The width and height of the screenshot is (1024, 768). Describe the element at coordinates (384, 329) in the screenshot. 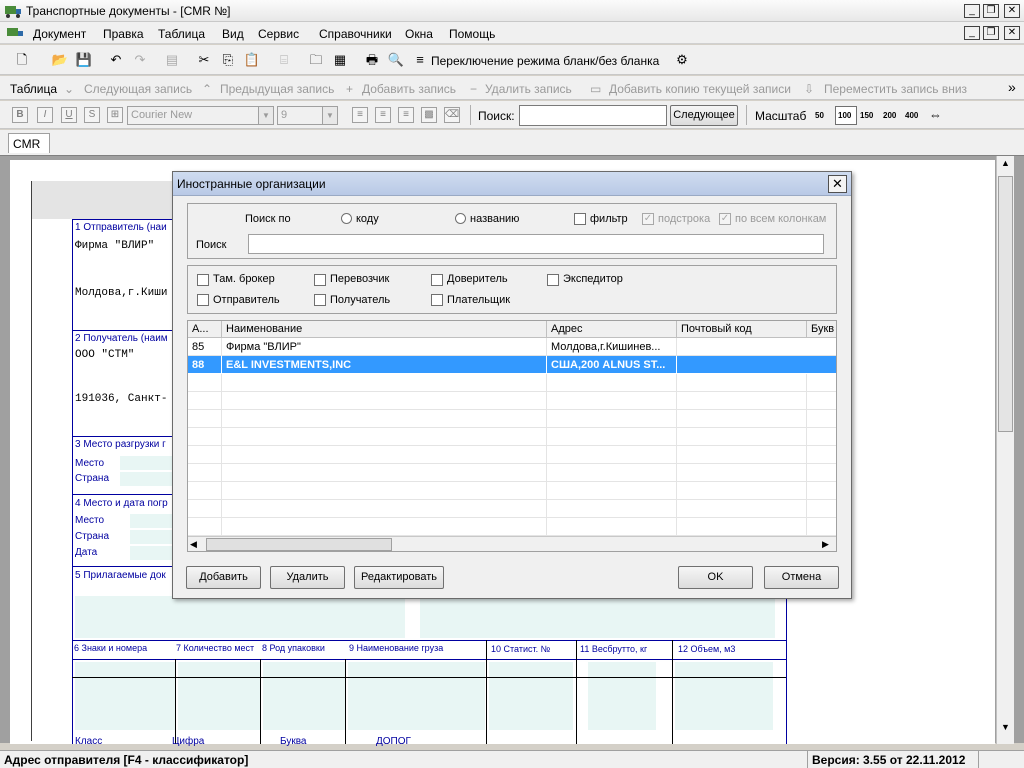

I see `column-header-name: Наименование` at that location.